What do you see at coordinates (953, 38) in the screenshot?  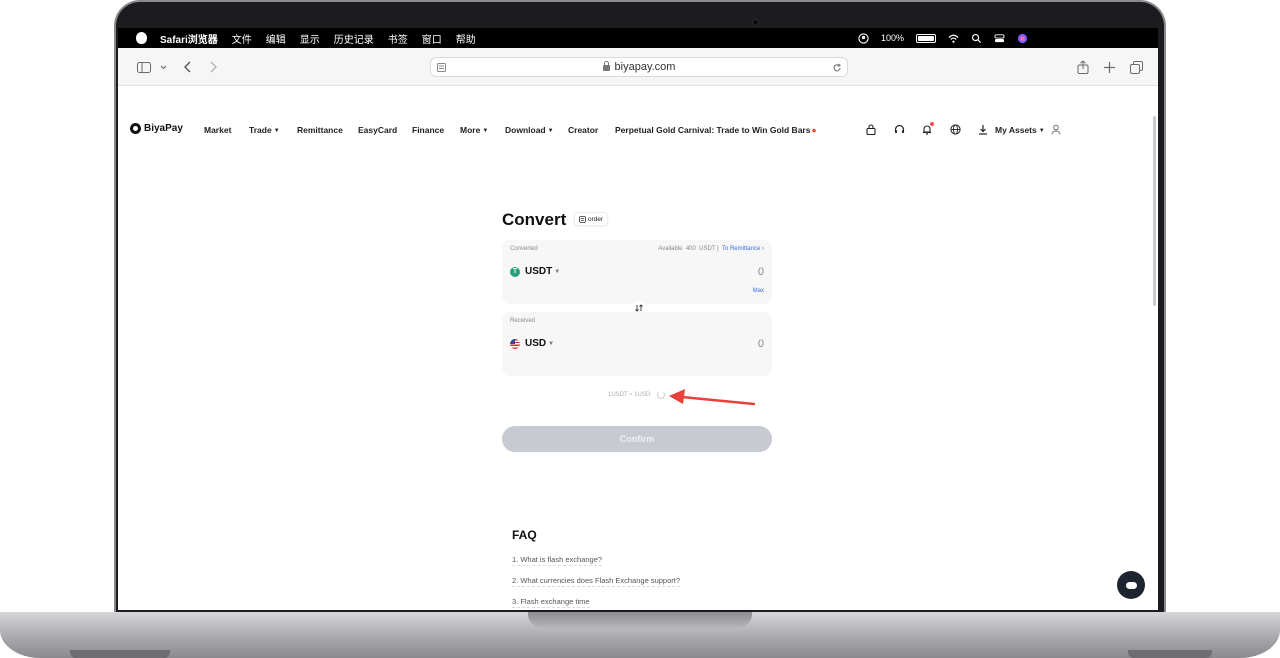 I see `wifi-icon` at bounding box center [953, 38].